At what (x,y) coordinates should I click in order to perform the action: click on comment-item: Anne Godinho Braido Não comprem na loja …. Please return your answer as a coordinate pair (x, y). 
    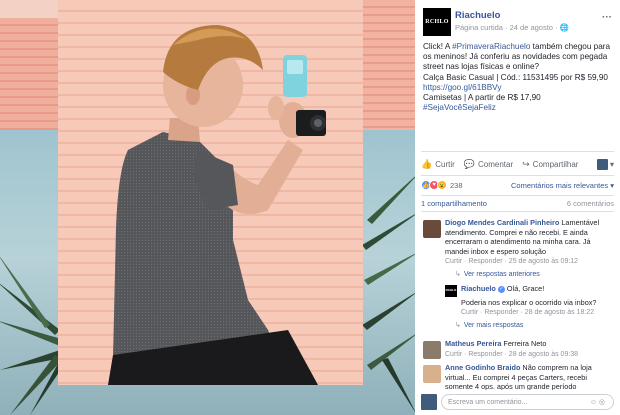
    Looking at the image, I should click on (517, 376).